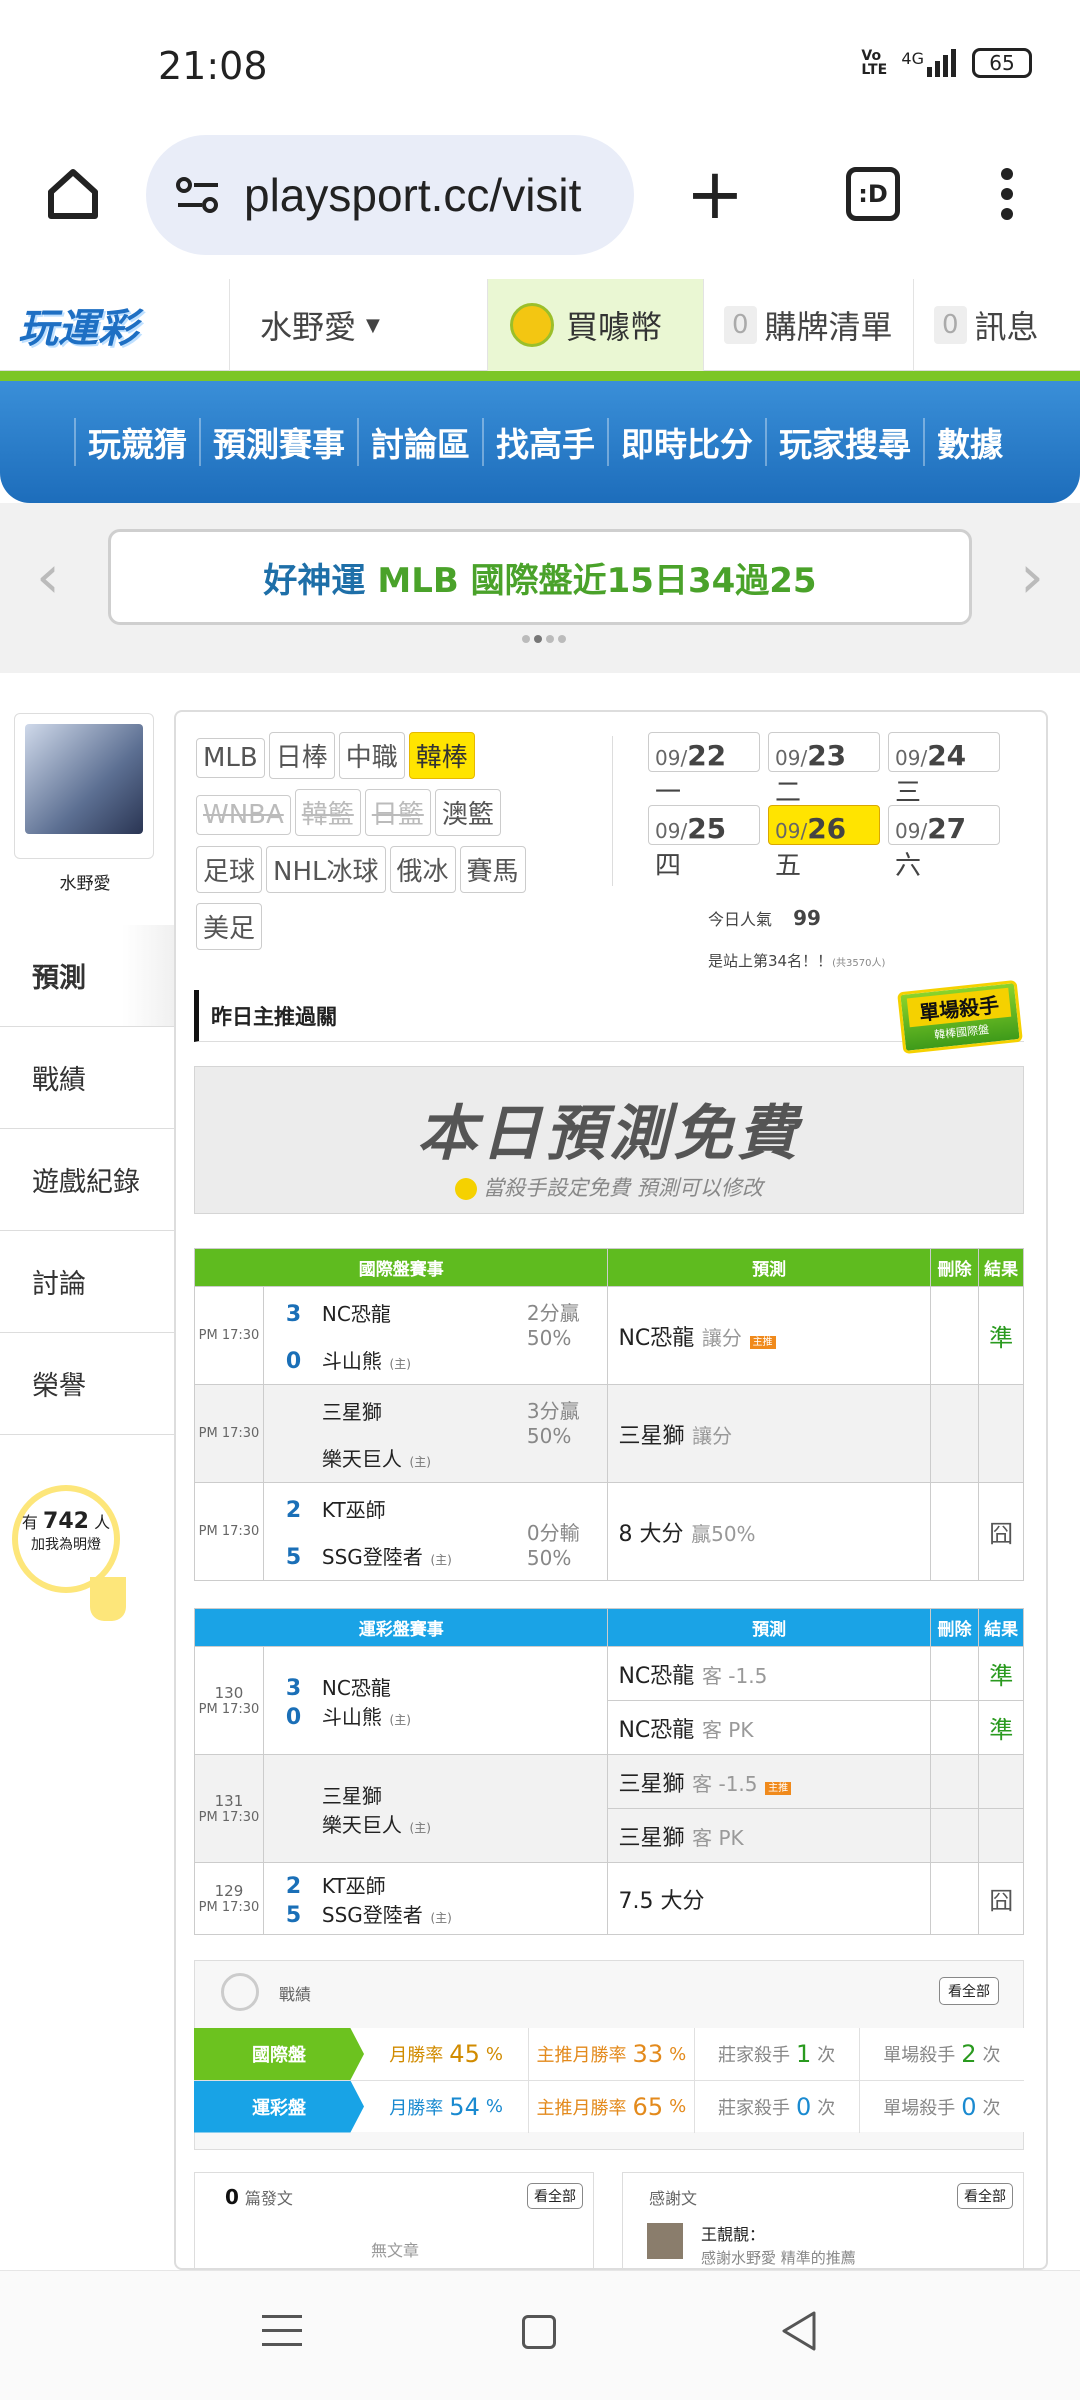 This screenshot has height=2400, width=1080. Describe the element at coordinates (394, 2250) in the screenshot. I see `empty-text: 無文章` at that location.